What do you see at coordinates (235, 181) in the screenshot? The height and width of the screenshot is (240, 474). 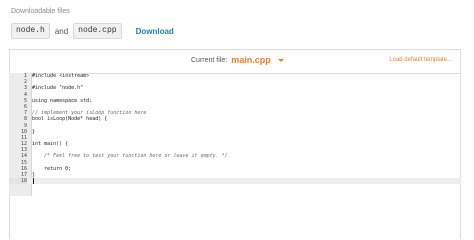 I see `code-line: 18` at bounding box center [235, 181].